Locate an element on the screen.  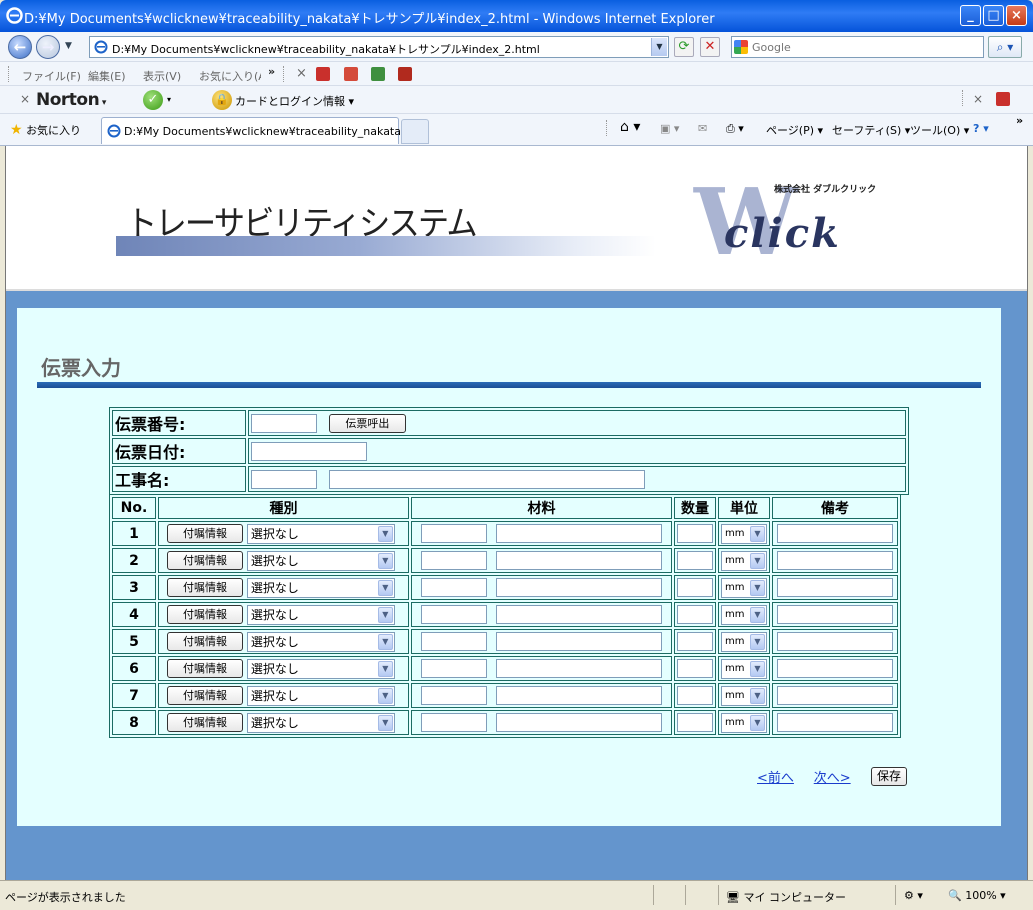
pdf-append-icon is located at coordinates (351, 74).